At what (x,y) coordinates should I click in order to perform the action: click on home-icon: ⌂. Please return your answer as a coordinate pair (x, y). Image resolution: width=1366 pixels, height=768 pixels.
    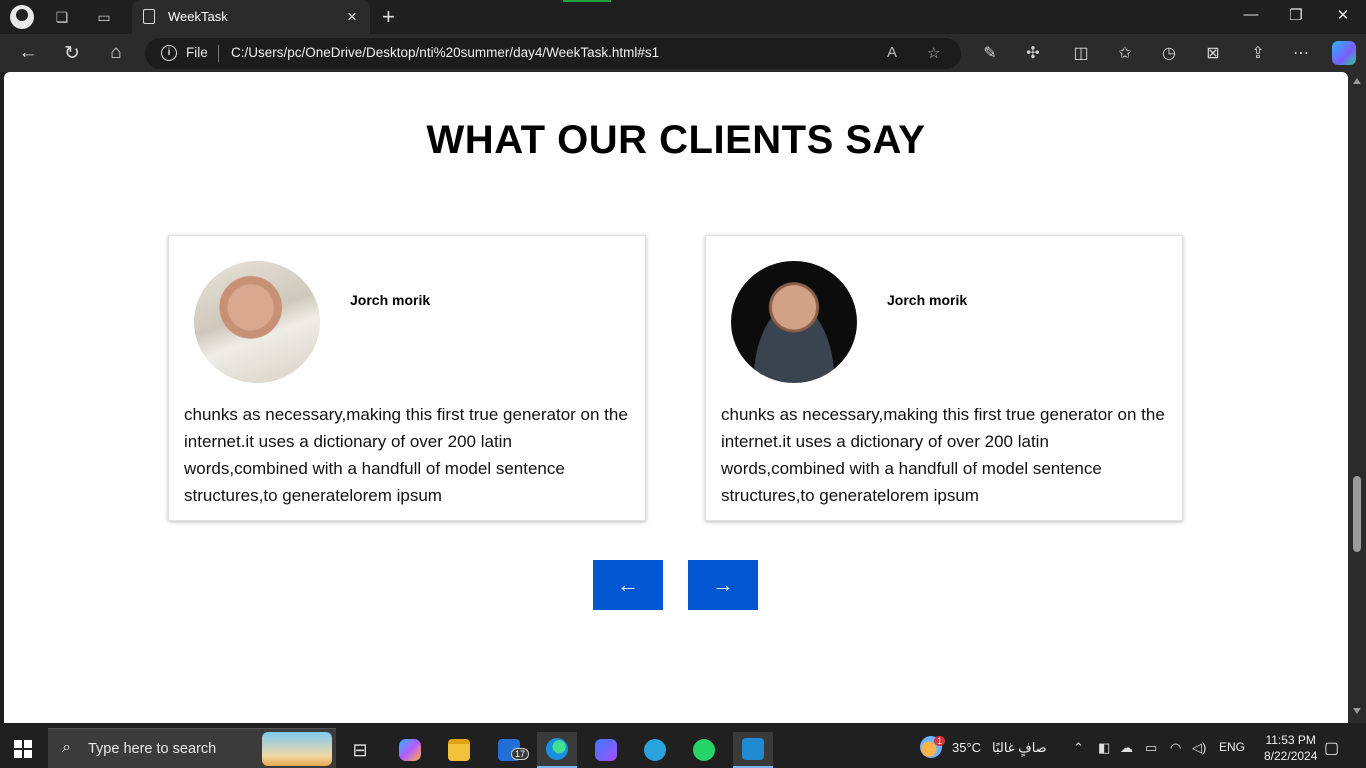
    Looking at the image, I should click on (116, 53).